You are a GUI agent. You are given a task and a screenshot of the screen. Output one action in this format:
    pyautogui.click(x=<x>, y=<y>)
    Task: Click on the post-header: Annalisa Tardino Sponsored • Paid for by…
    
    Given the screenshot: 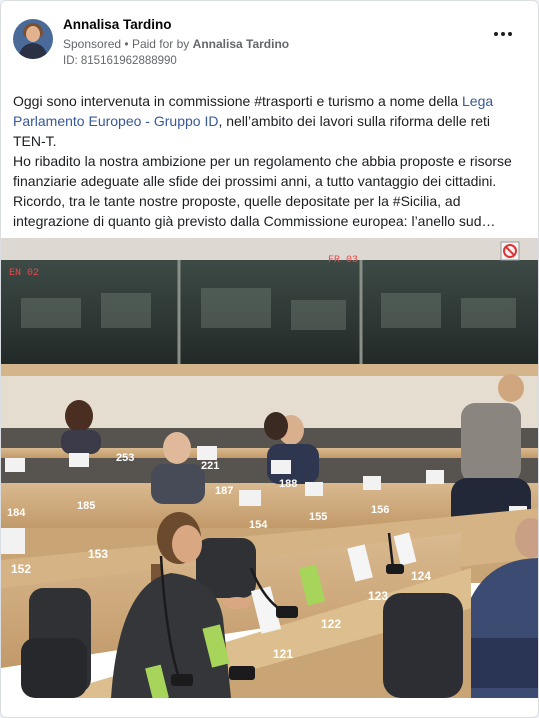 What is the action you would take?
    pyautogui.click(x=269, y=45)
    